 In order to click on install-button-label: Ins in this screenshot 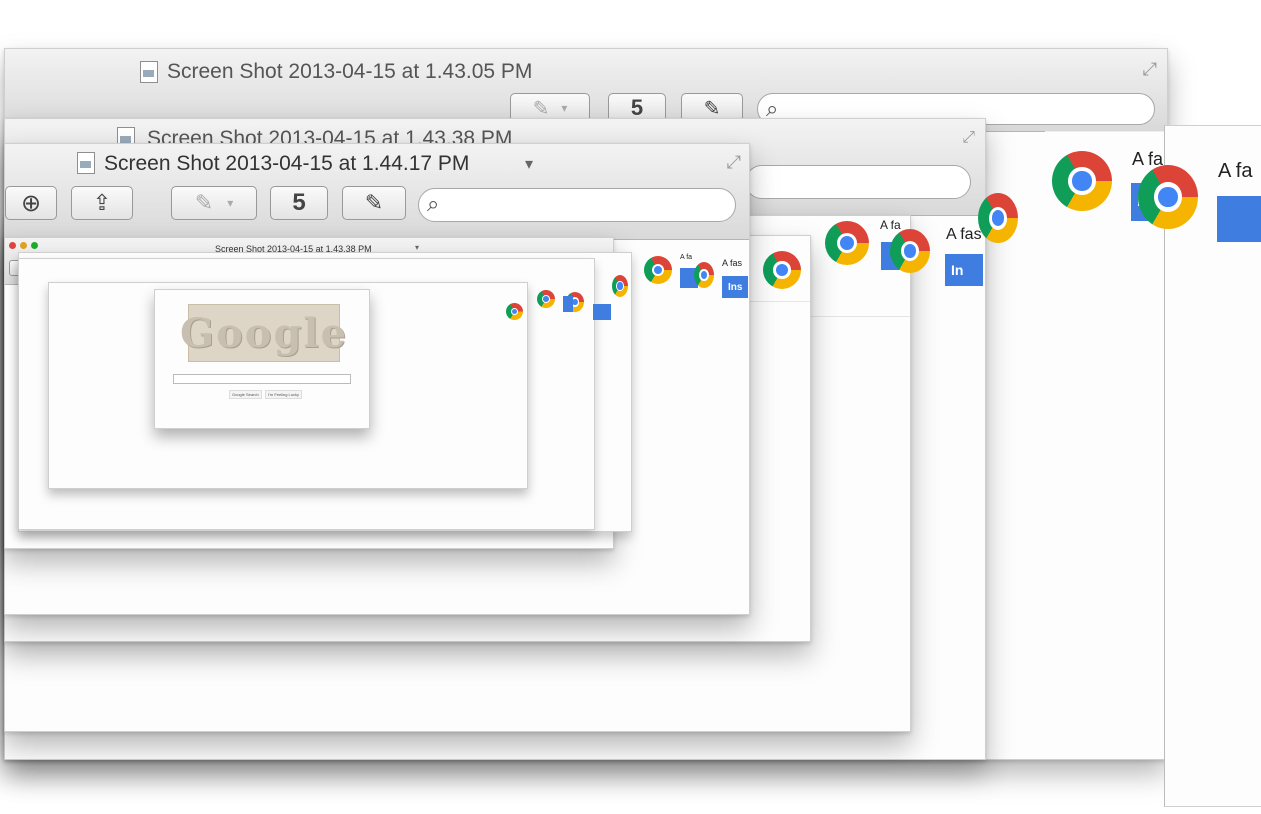, I will do `click(735, 287)`.